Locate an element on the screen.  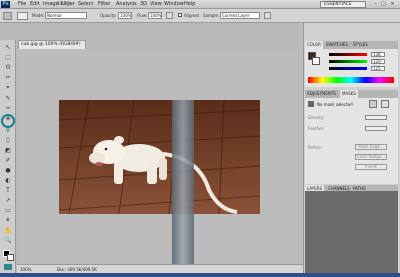
tab-color: COLOR is located at coordinates (314, 45).